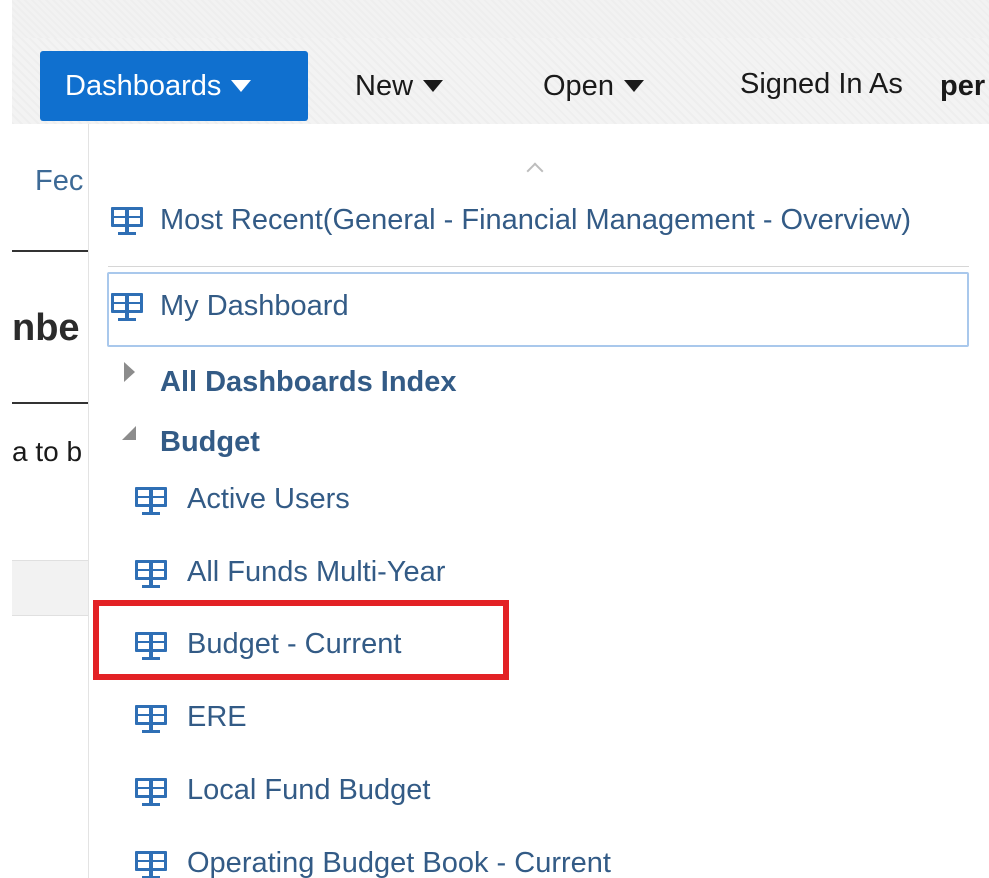 Image resolution: width=989 pixels, height=878 pixels. I want to click on new-label: New, so click(384, 86).